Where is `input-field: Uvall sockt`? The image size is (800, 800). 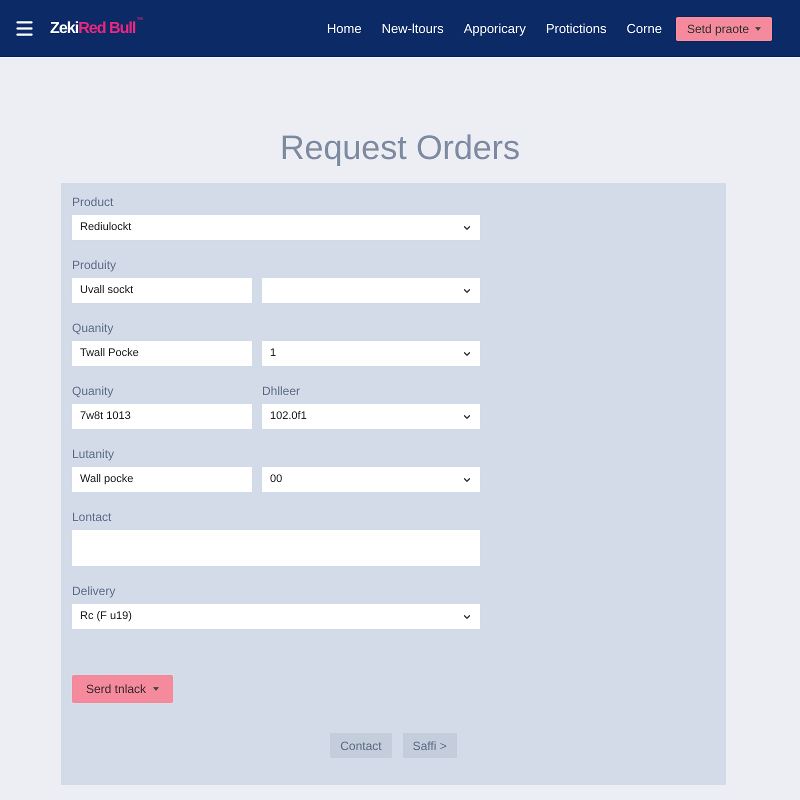
input-field: Uvall sockt is located at coordinates (162, 290).